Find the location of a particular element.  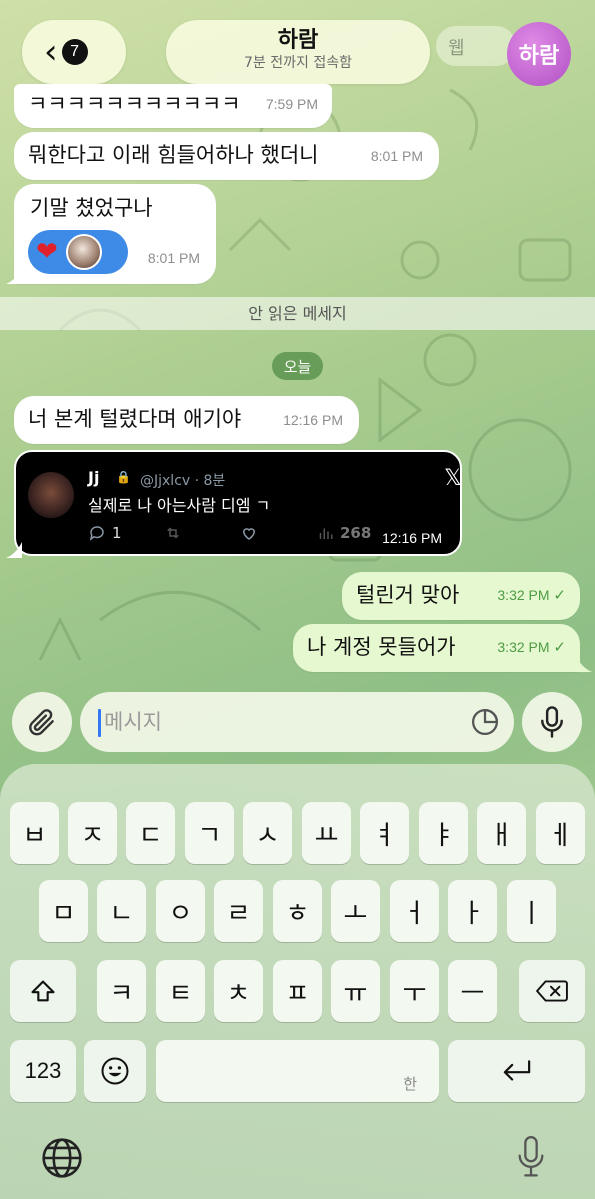

lock-icon: 🔒 is located at coordinates (123, 477).